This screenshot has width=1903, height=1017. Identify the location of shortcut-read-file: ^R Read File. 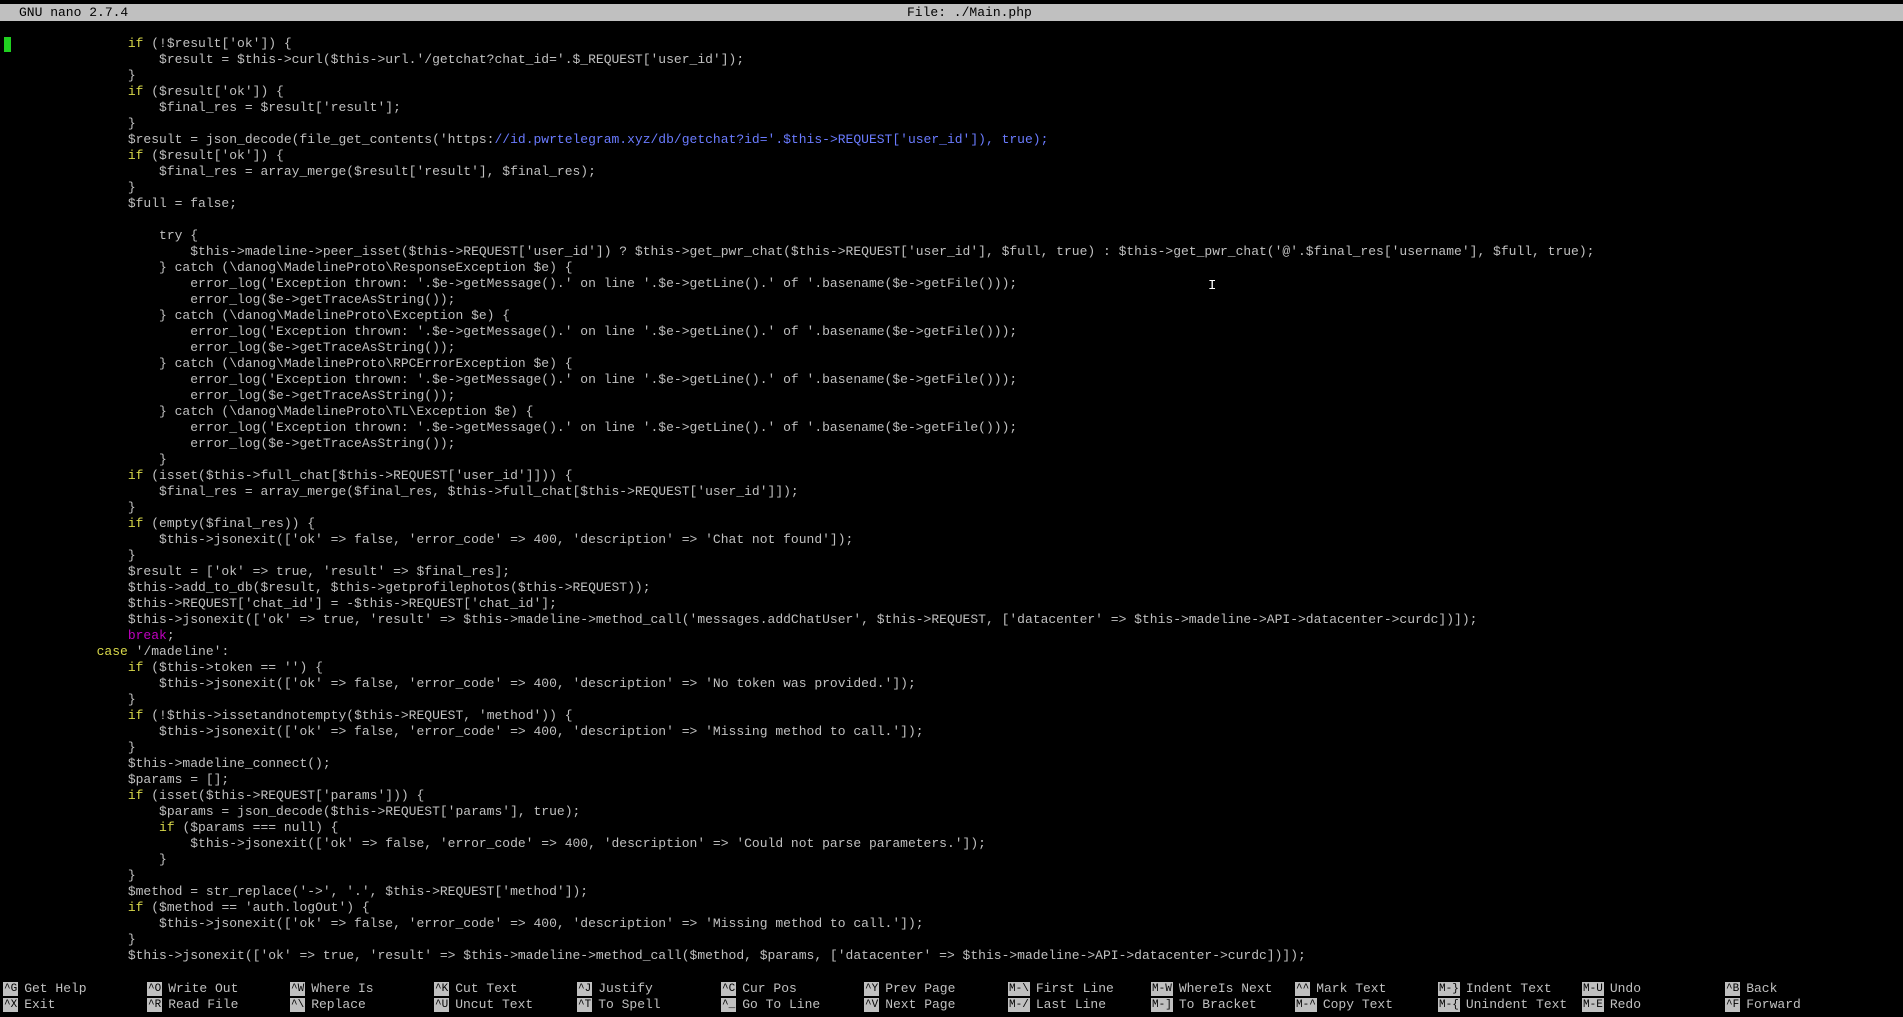
(192, 1005).